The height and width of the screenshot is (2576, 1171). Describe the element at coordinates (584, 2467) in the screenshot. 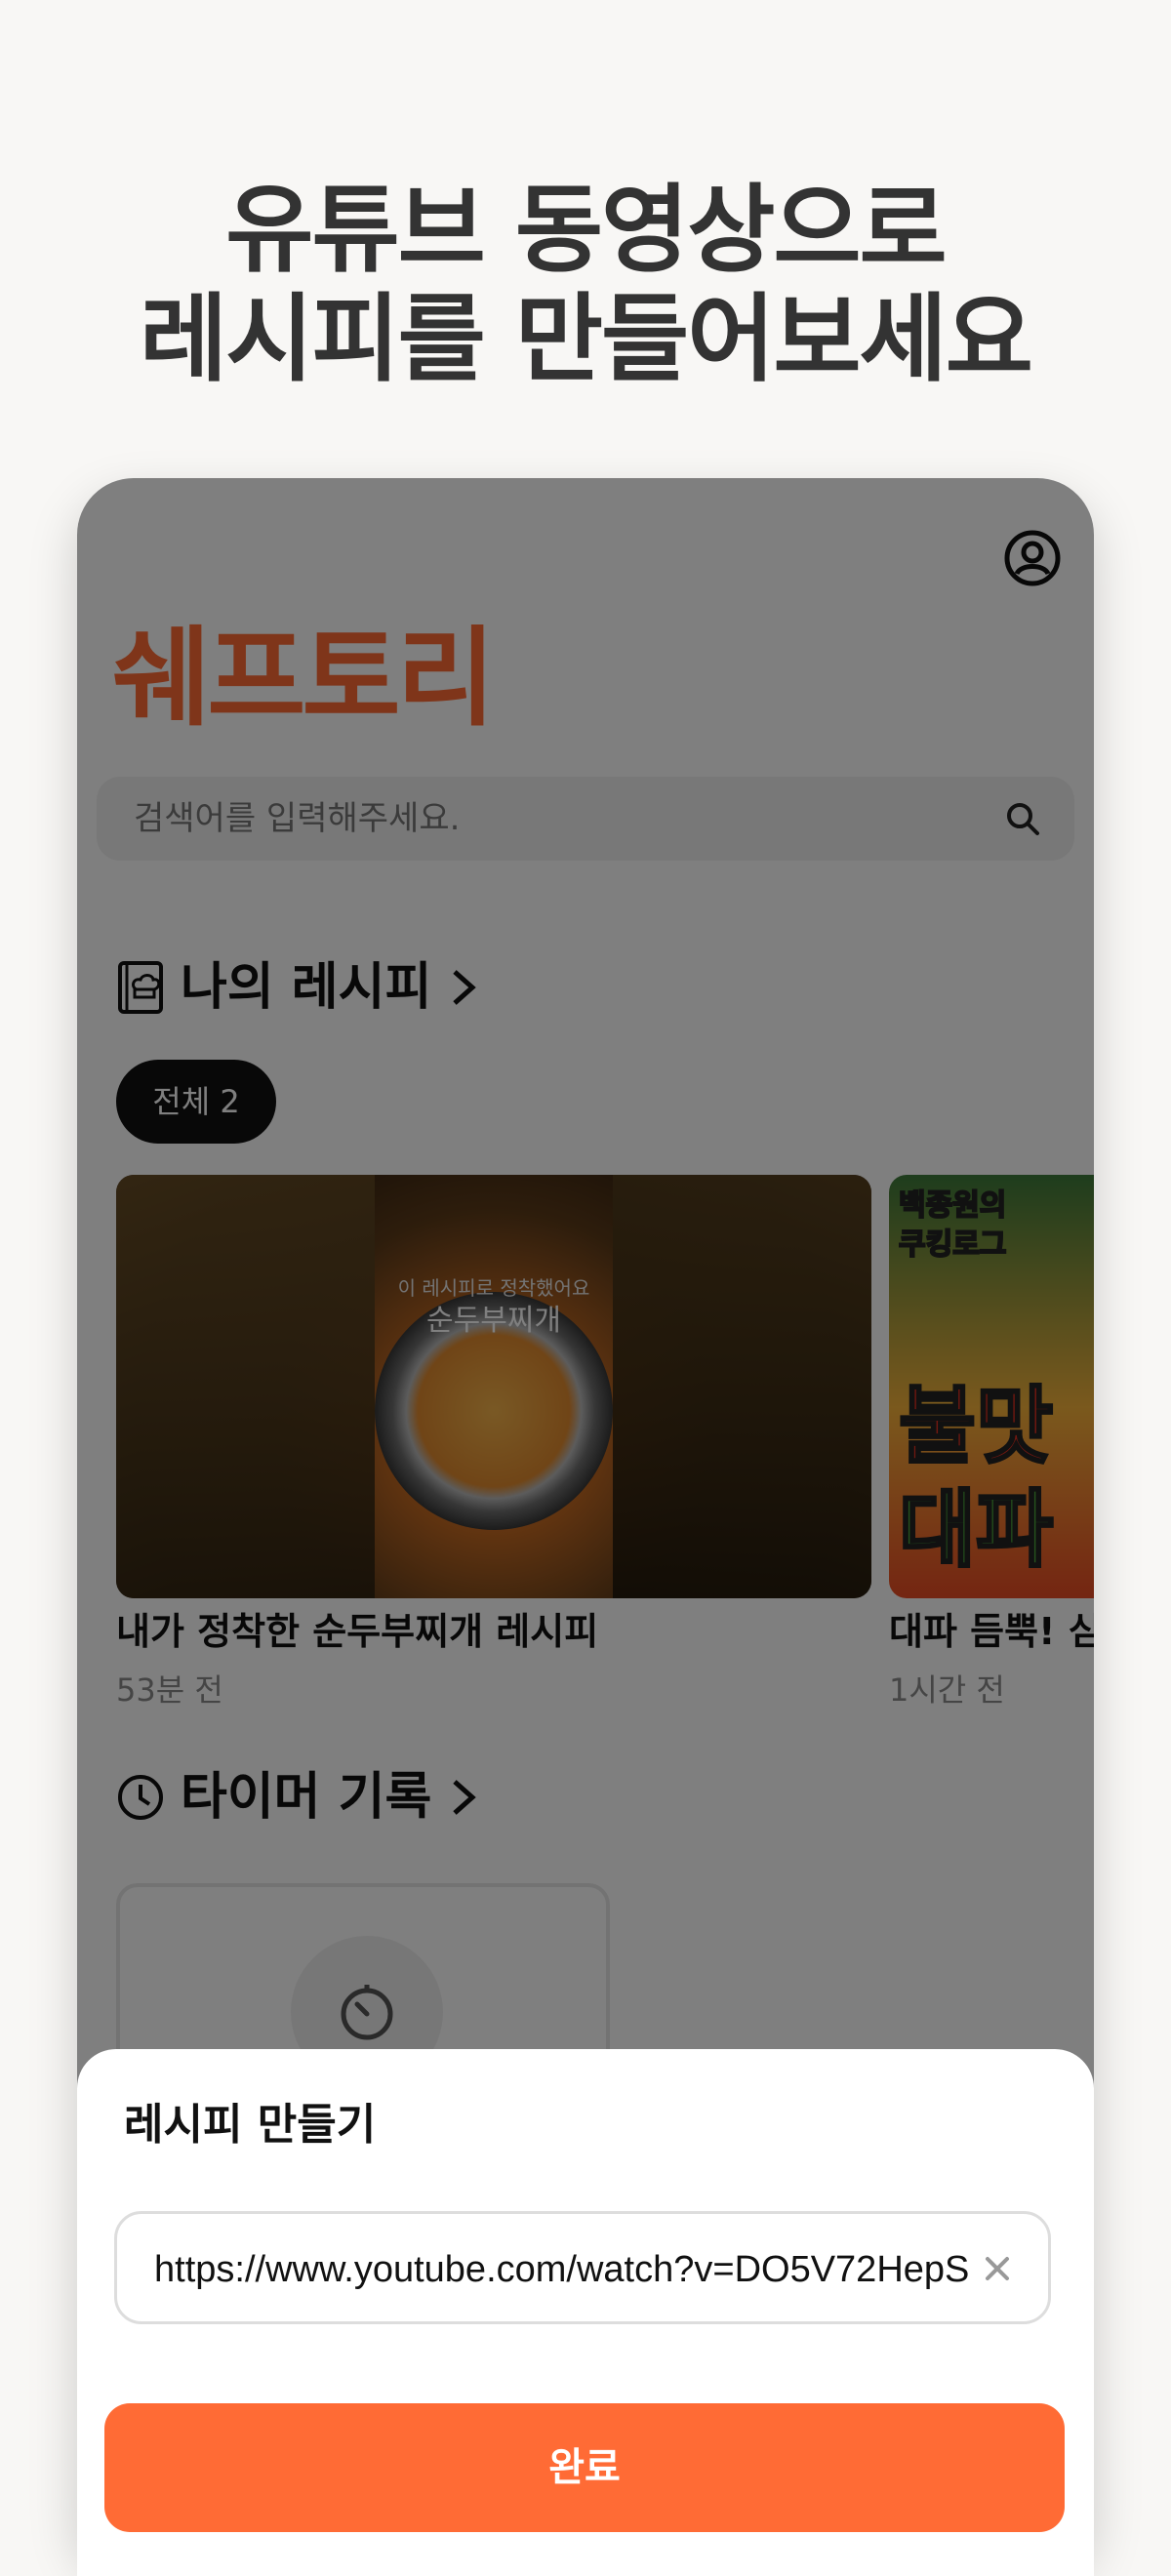

I see `done-button: 완료` at that location.